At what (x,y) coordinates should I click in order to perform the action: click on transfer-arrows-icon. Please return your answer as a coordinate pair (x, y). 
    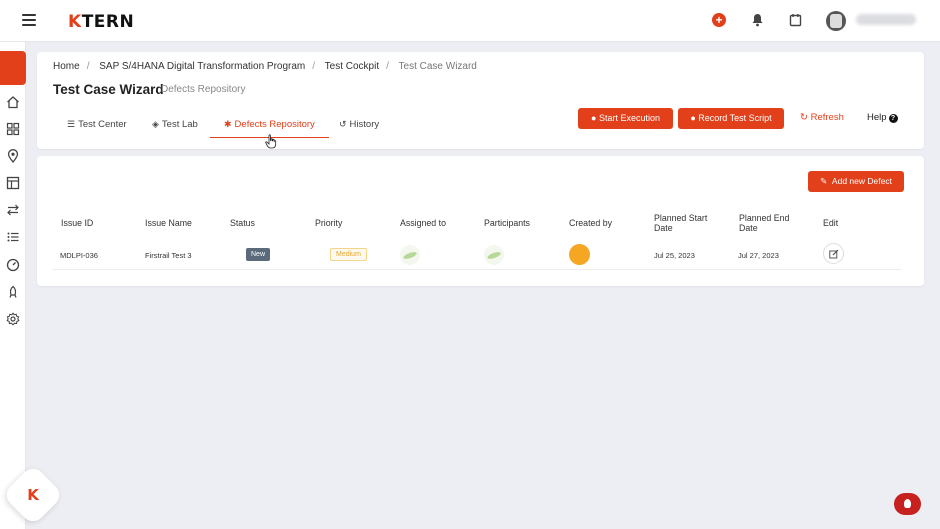
    Looking at the image, I should click on (13, 210).